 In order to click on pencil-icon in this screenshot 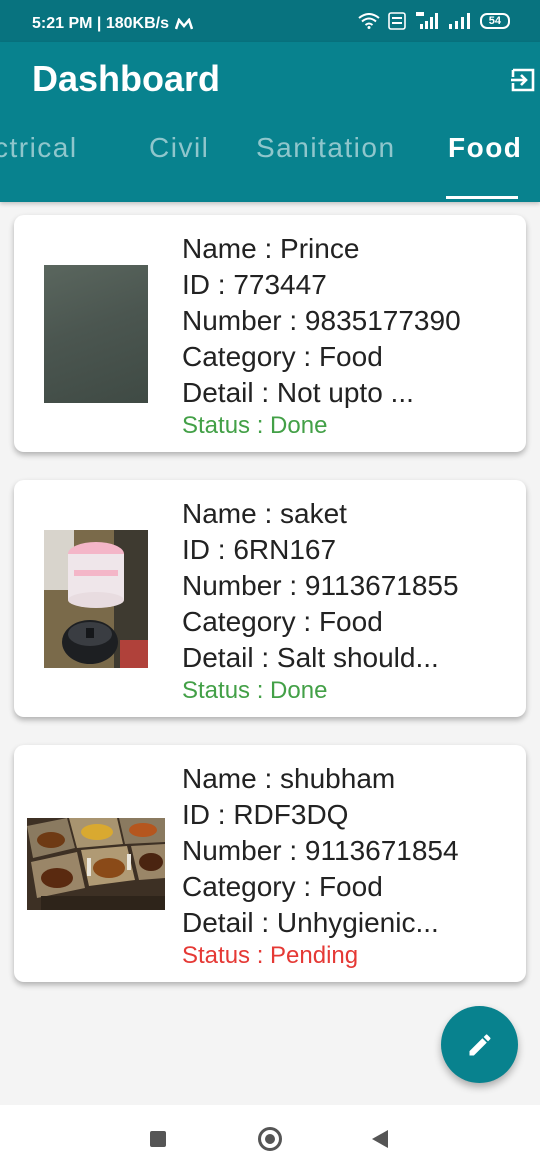, I will do `click(480, 1044)`.